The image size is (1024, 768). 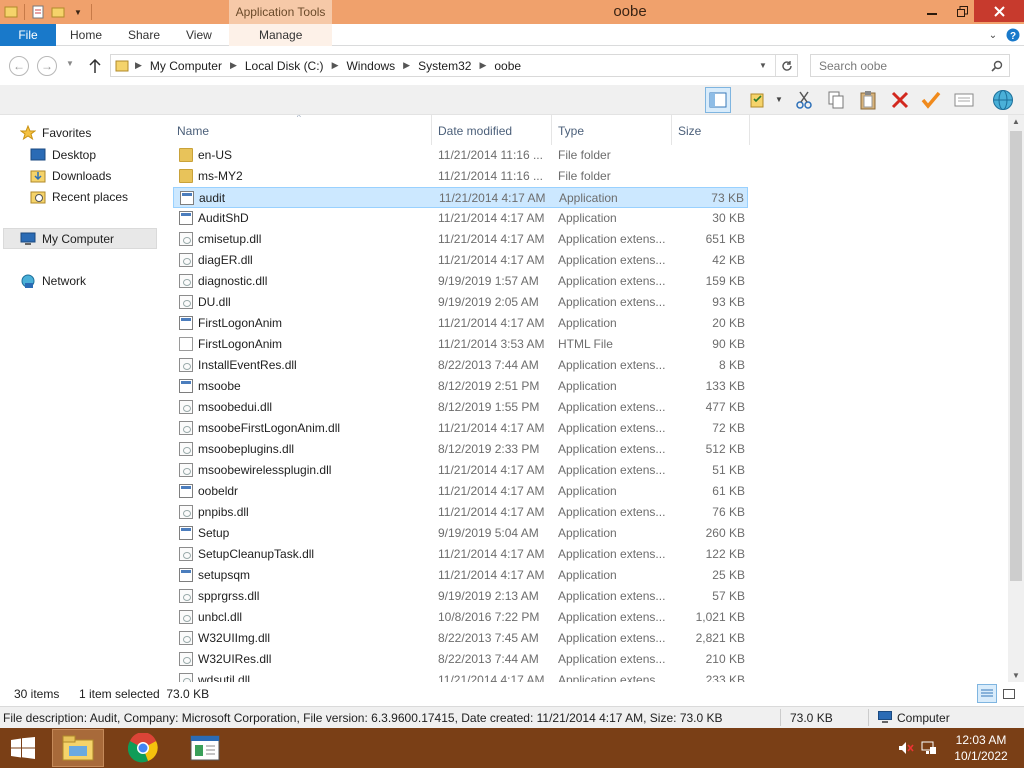 What do you see at coordinates (931, 100) in the screenshot?
I see `rename-button` at bounding box center [931, 100].